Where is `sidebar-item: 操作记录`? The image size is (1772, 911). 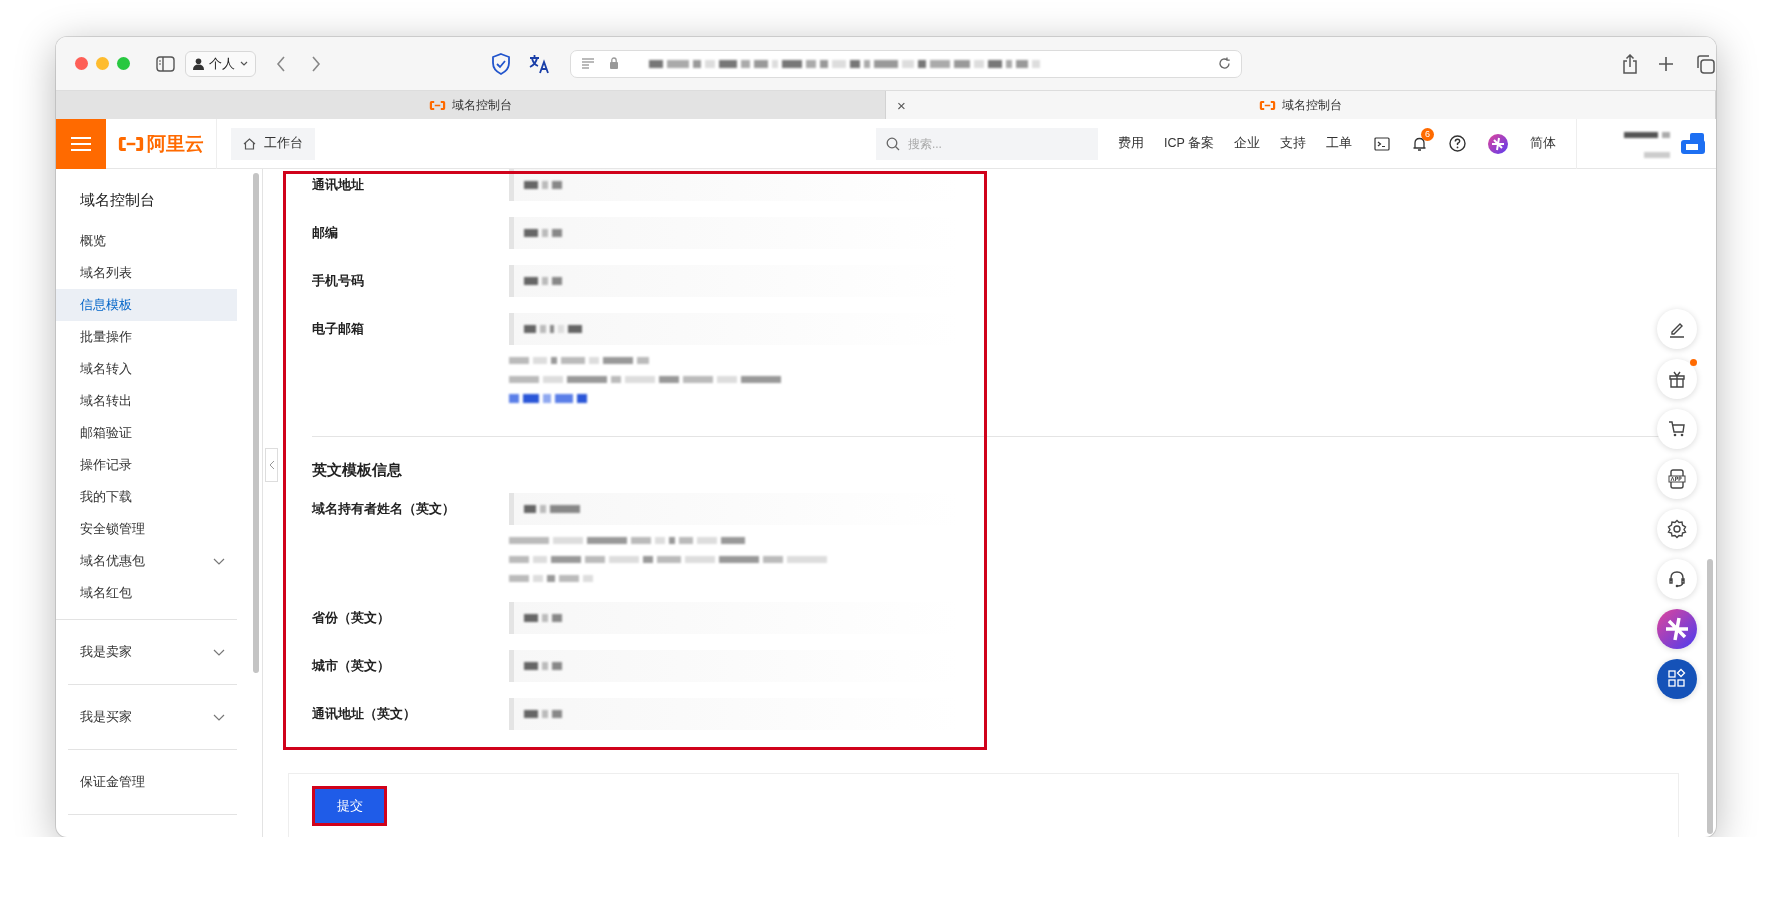
sidebar-item: 操作记录 is located at coordinates (146, 465).